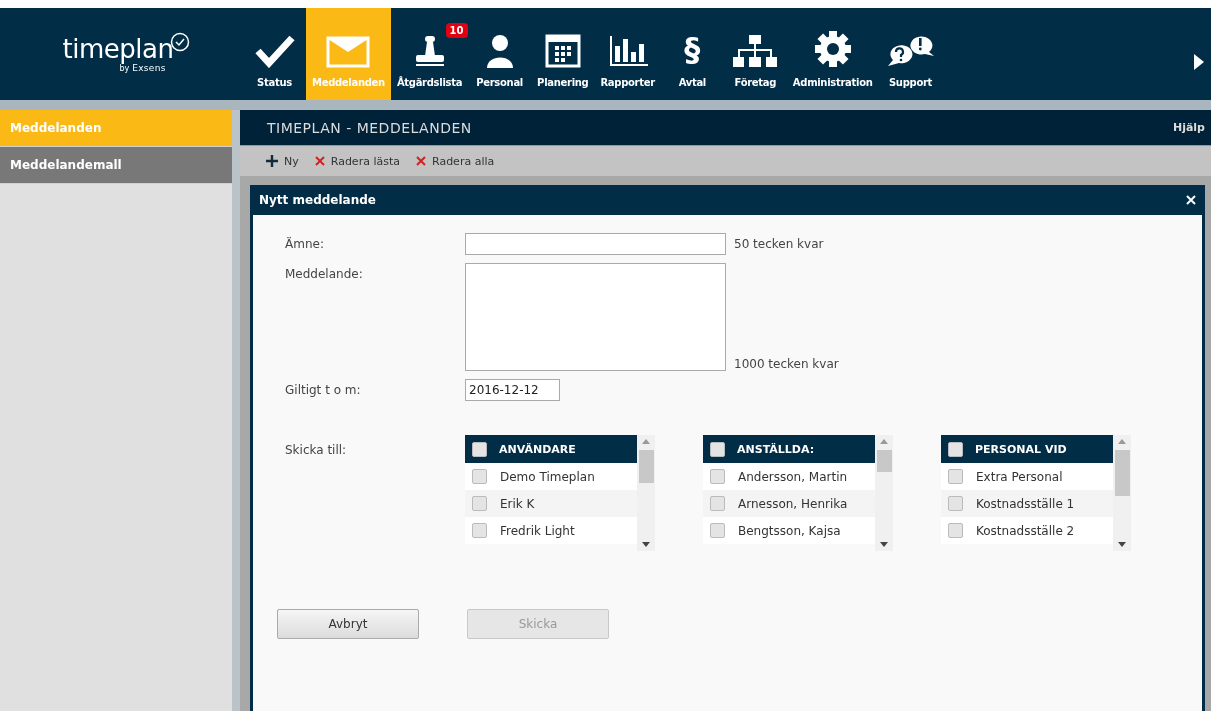  What do you see at coordinates (1188, 127) in the screenshot?
I see `help-link: Hjälp` at bounding box center [1188, 127].